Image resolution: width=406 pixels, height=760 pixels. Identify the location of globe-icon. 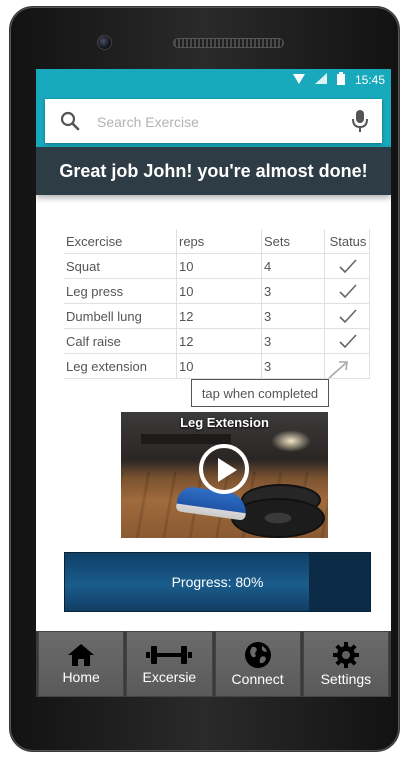
(257, 655).